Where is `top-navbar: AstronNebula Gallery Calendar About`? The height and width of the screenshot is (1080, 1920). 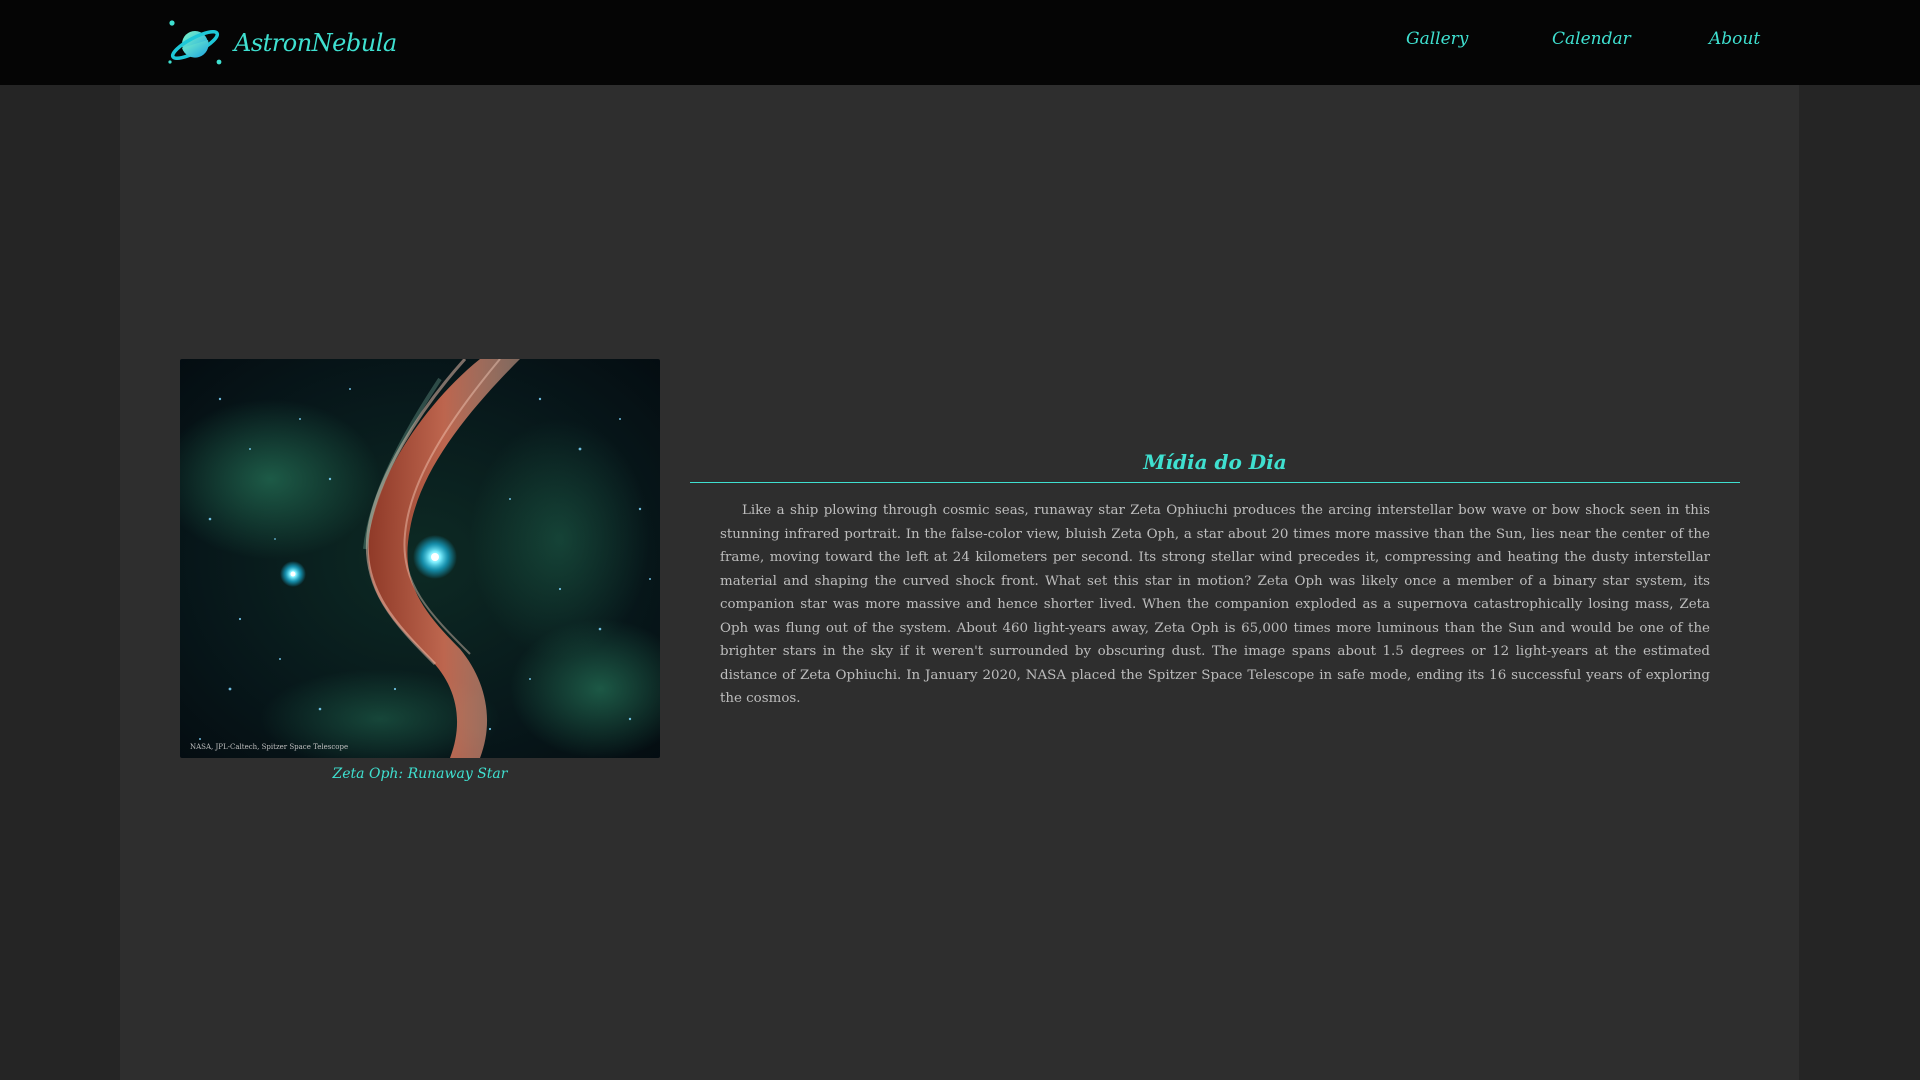 top-navbar: AstronNebula Gallery Calendar About is located at coordinates (960, 42).